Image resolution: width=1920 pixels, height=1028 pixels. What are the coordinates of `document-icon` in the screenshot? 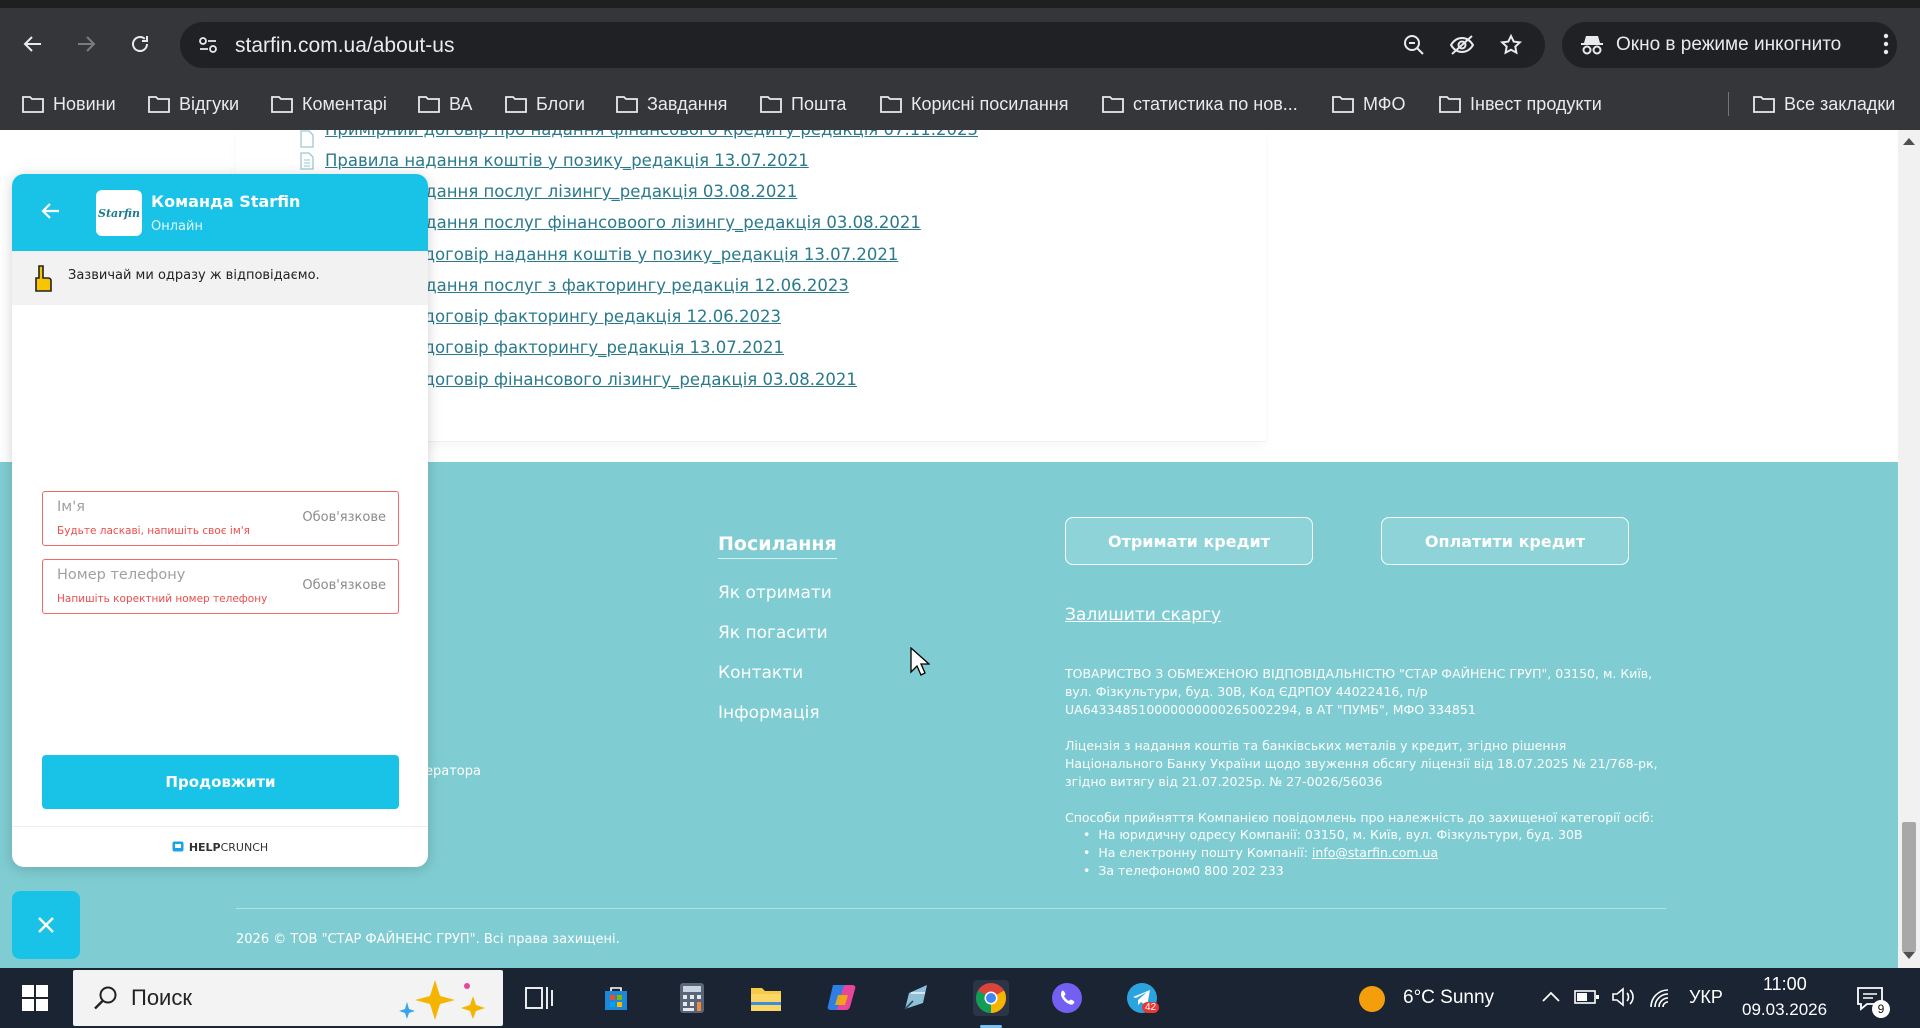 It's located at (307, 139).